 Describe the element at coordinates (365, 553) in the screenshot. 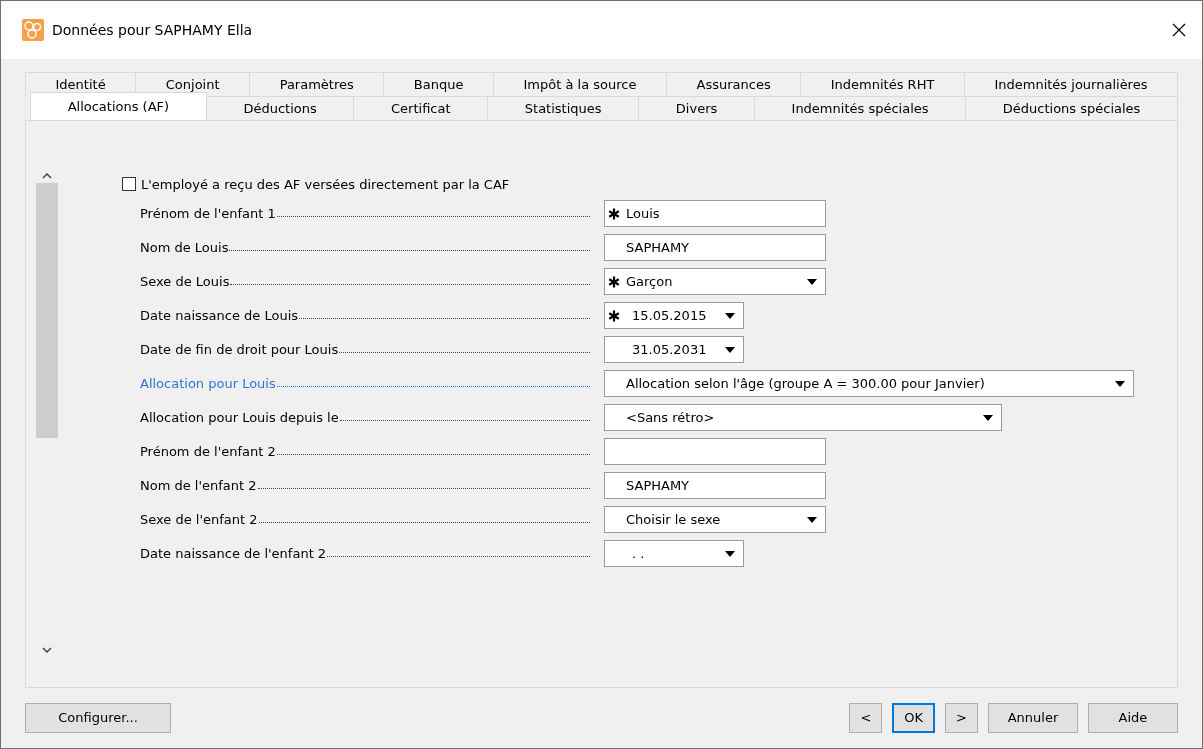

I see `field-label: Date naissance de l'enfant 2` at that location.